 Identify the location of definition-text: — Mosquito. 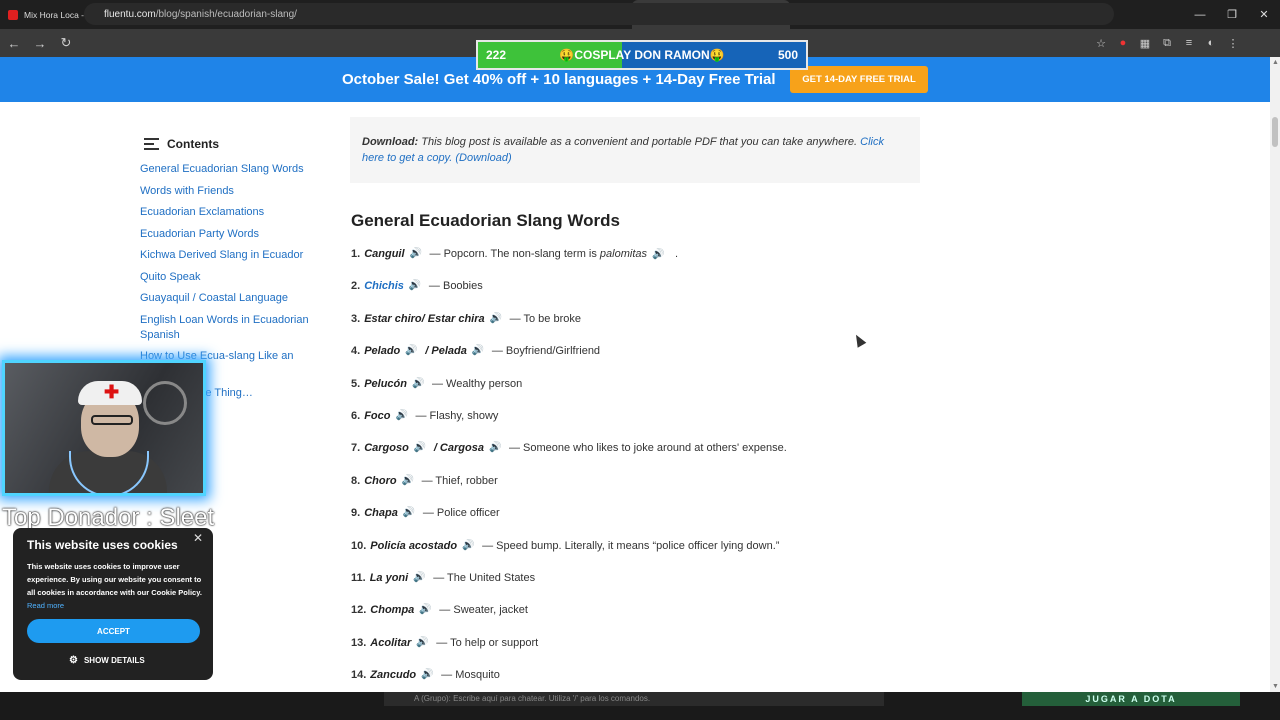
(470, 675).